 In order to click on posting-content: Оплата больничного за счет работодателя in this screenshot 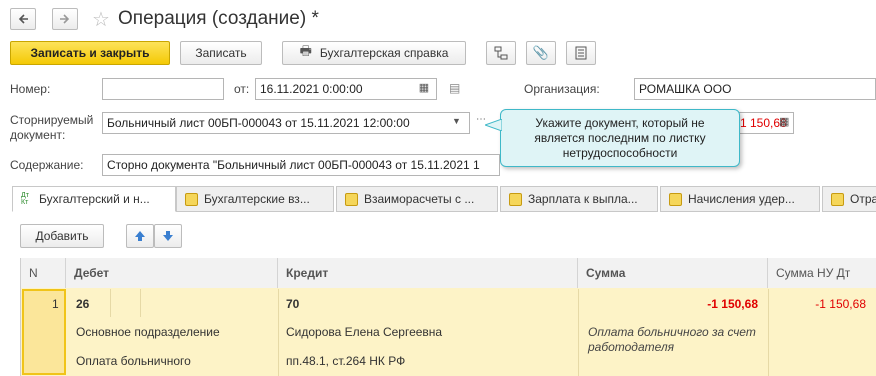, I will do `click(673, 340)`.